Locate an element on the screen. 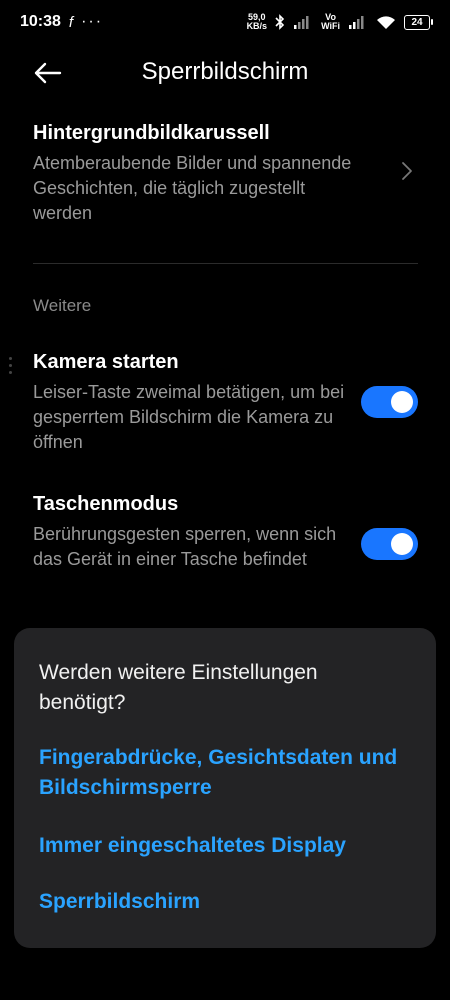 This screenshot has width=450, height=1000. lock-screen-link: Sperrbildschirm is located at coordinates (236, 902).